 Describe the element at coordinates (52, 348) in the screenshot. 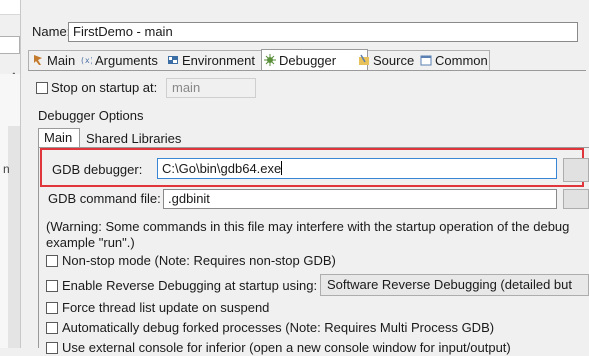

I see `external-console-checkbox` at that location.